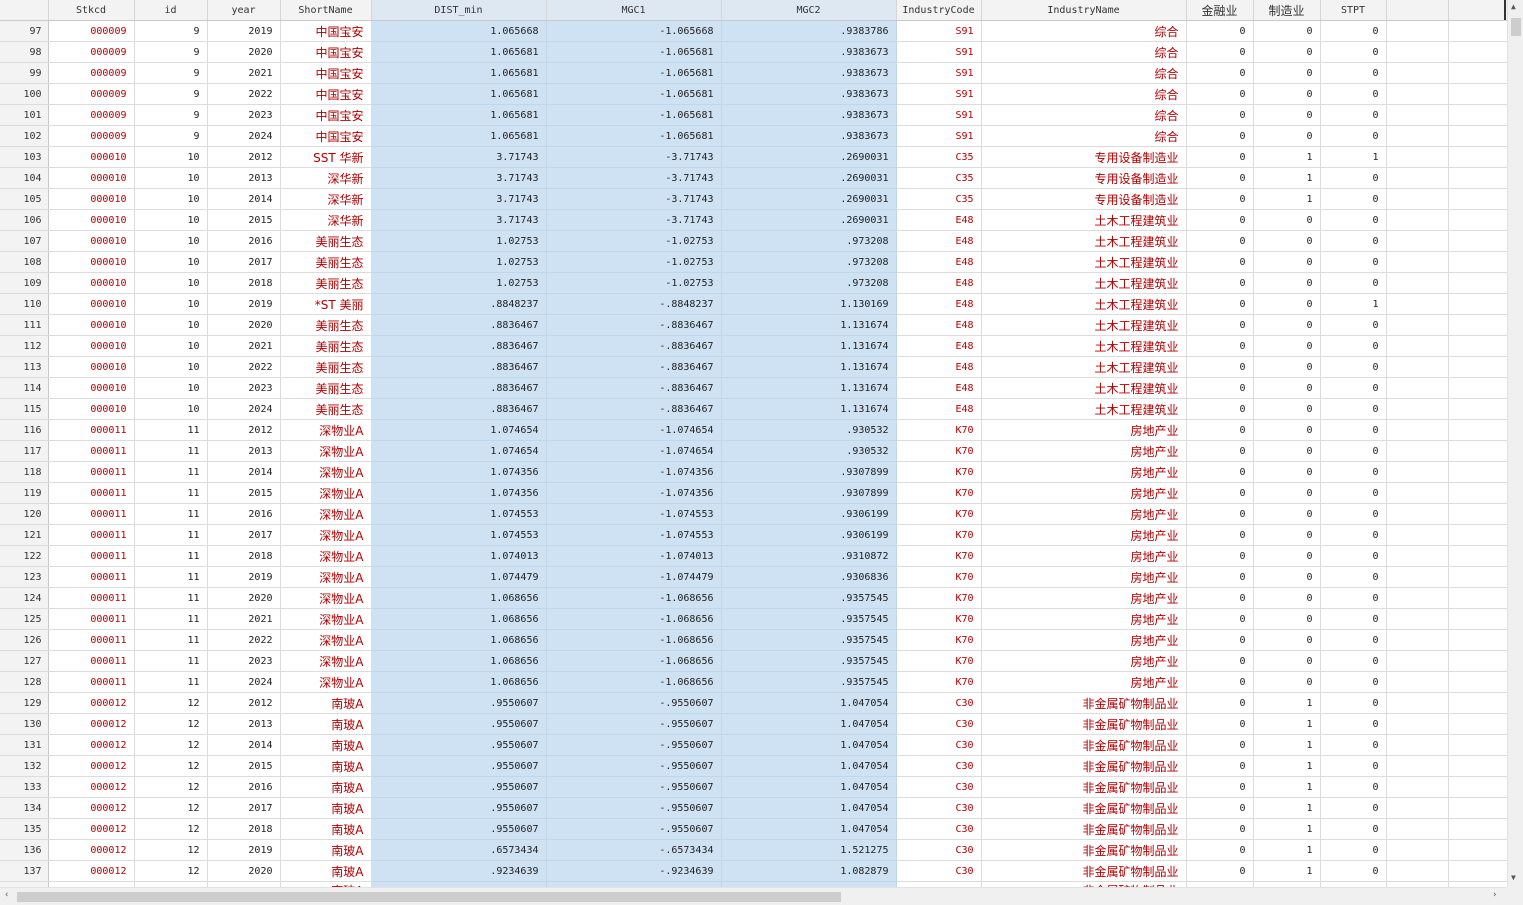  I want to click on row-number-cell: 102, so click(24, 136).